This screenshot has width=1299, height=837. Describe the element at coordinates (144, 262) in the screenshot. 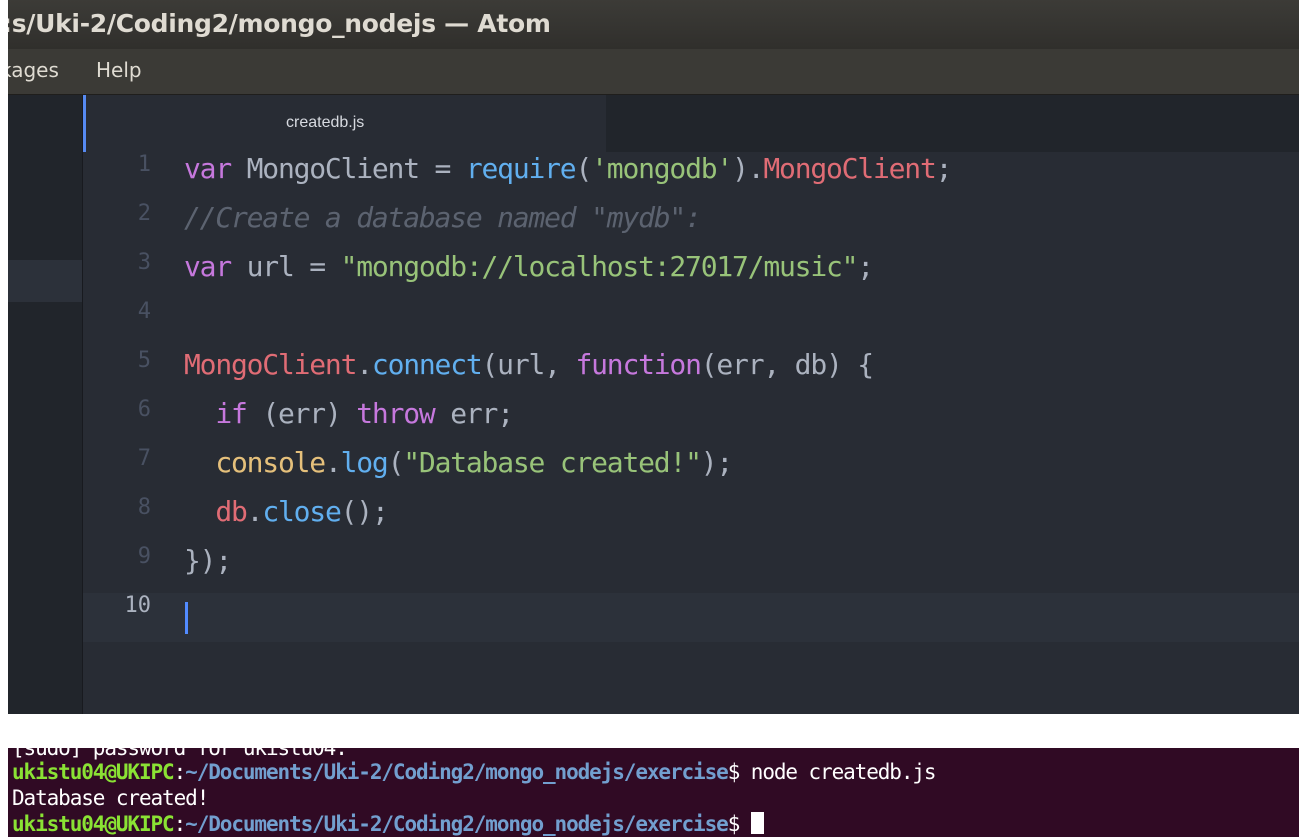

I see `line-number: 3` at that location.